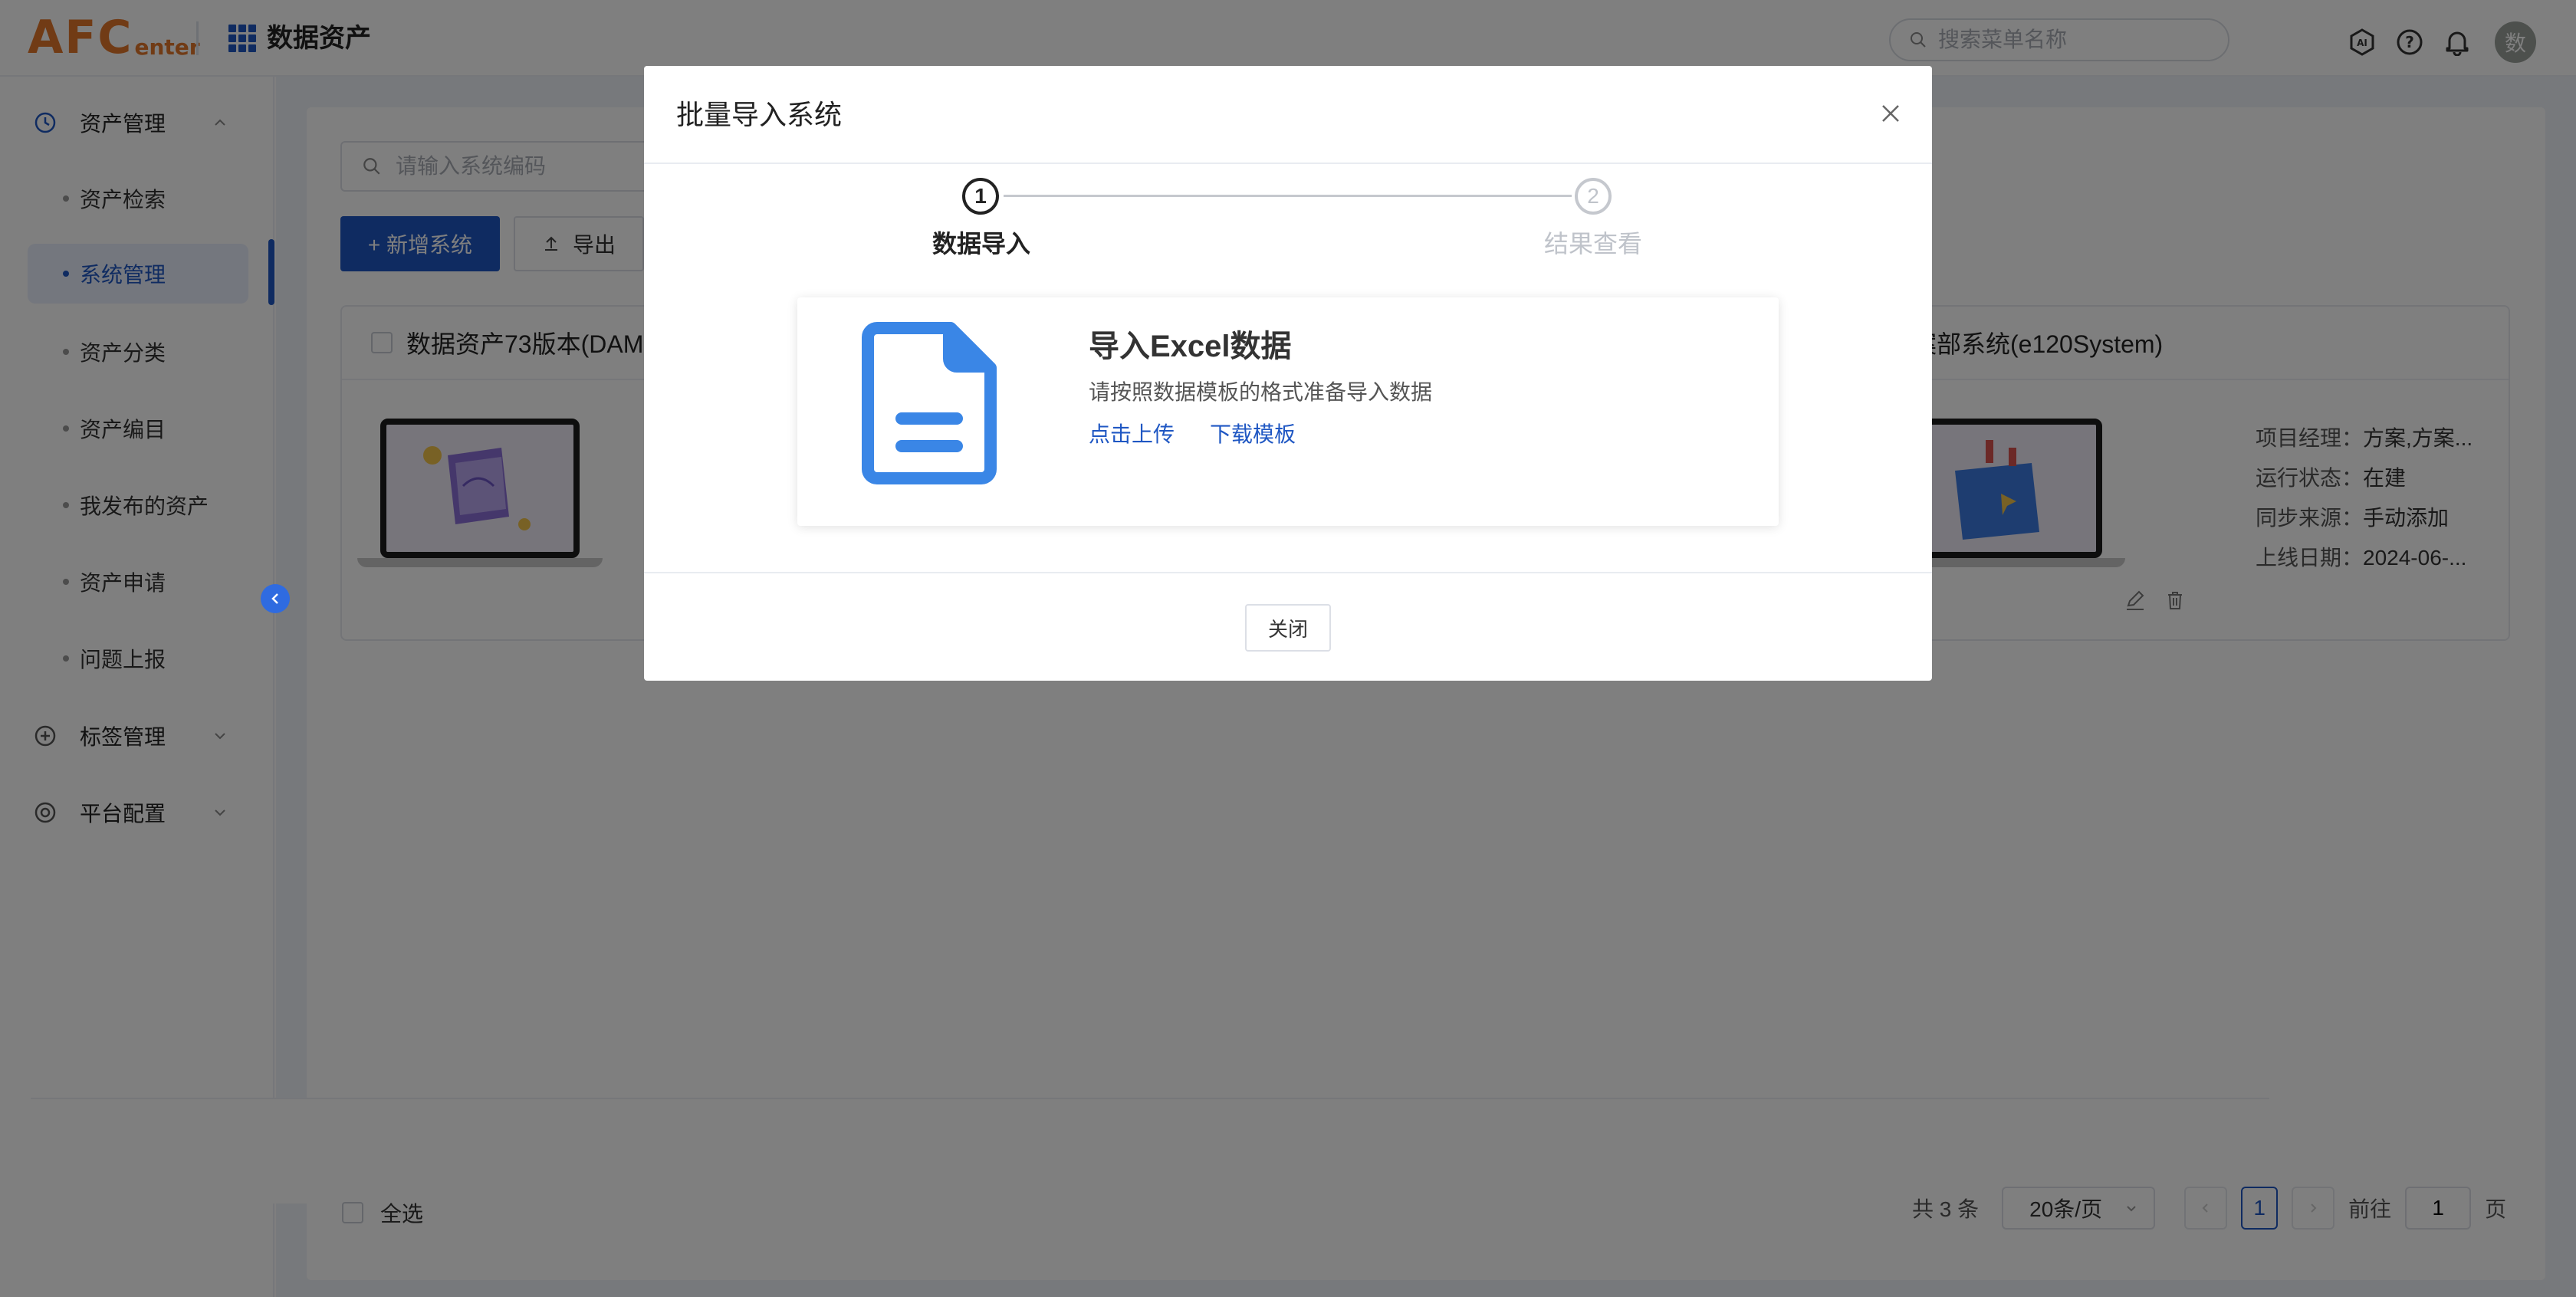 Image resolution: width=2576 pixels, height=1297 pixels. What do you see at coordinates (1594, 244) in the screenshot?
I see `step-2-label: 结果查看` at bounding box center [1594, 244].